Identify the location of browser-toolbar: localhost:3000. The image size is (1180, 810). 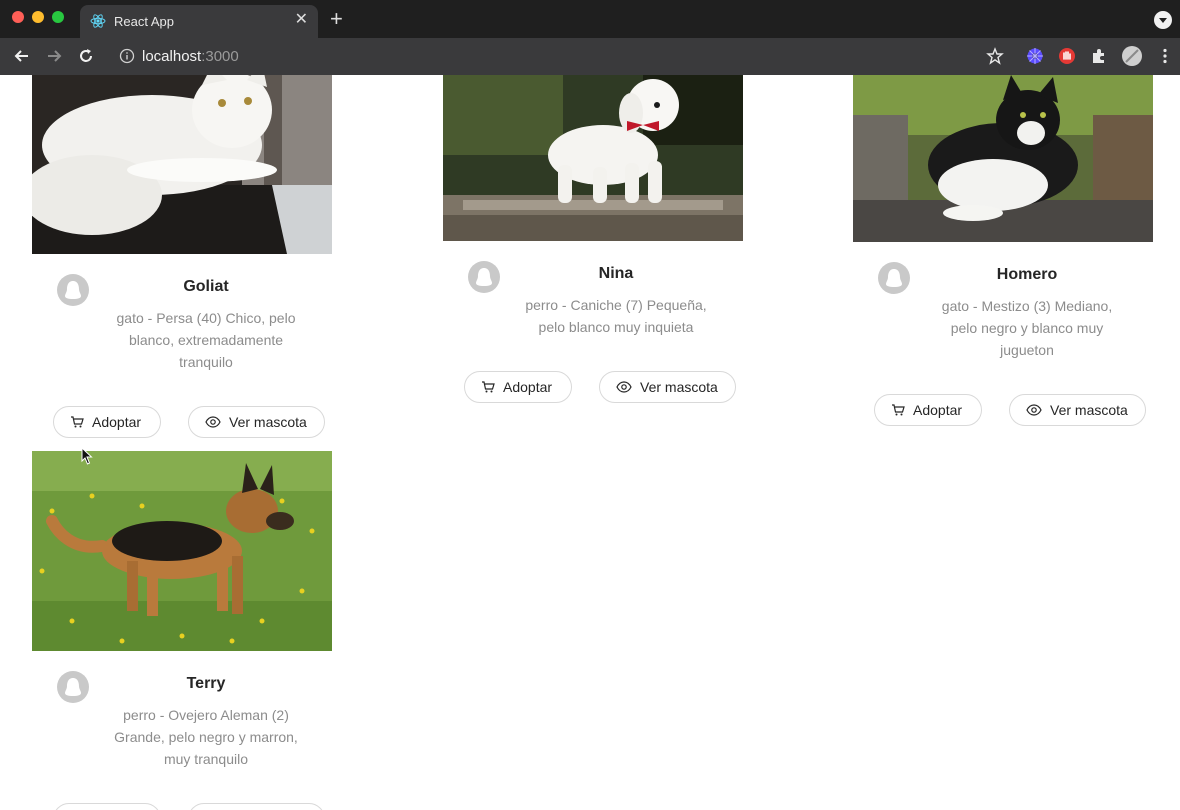
(590, 56).